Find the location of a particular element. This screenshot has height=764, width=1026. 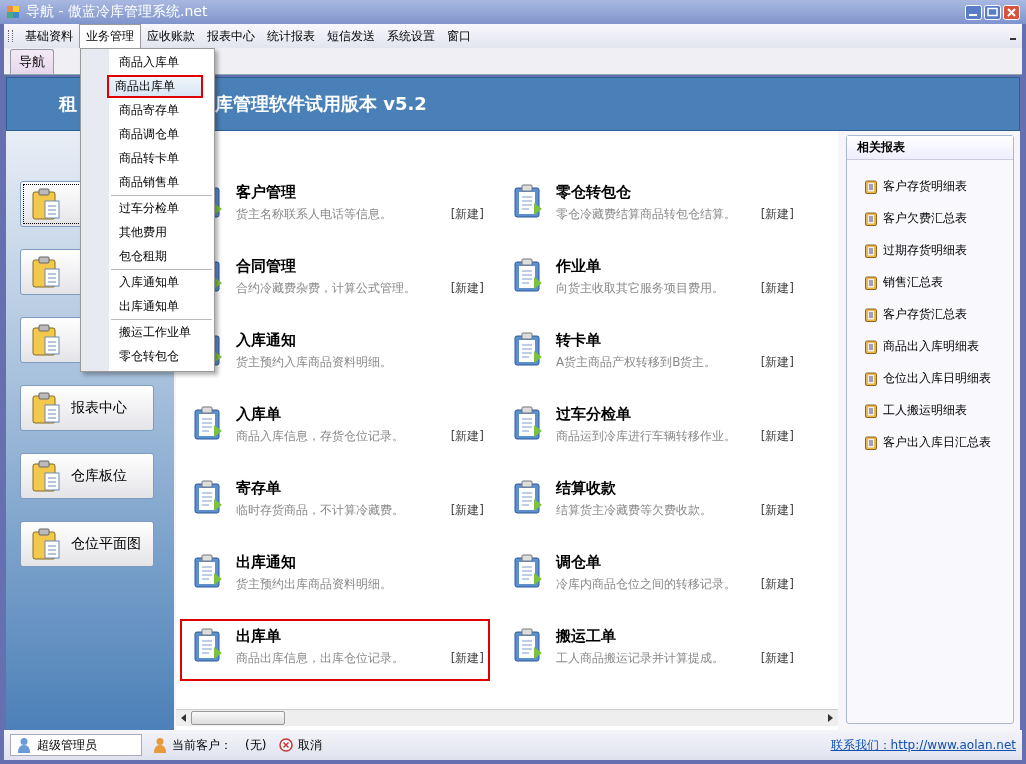

banner-title: 库管理软件试用版本 v5.2 is located at coordinates (321, 104).